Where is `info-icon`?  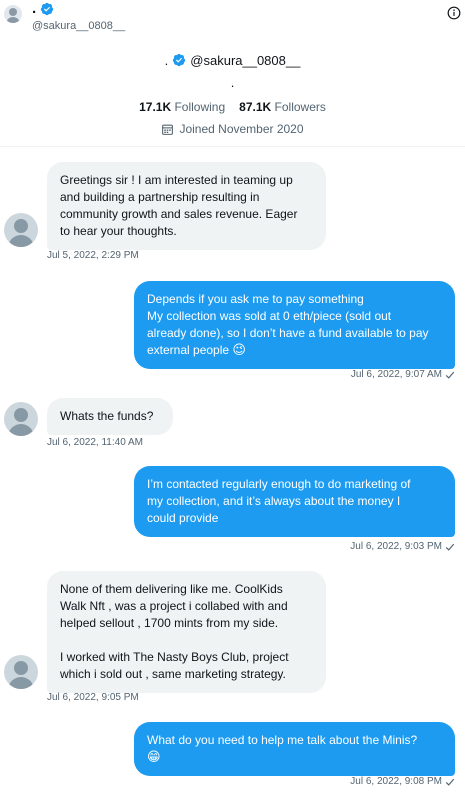
info-icon is located at coordinates (454, 13).